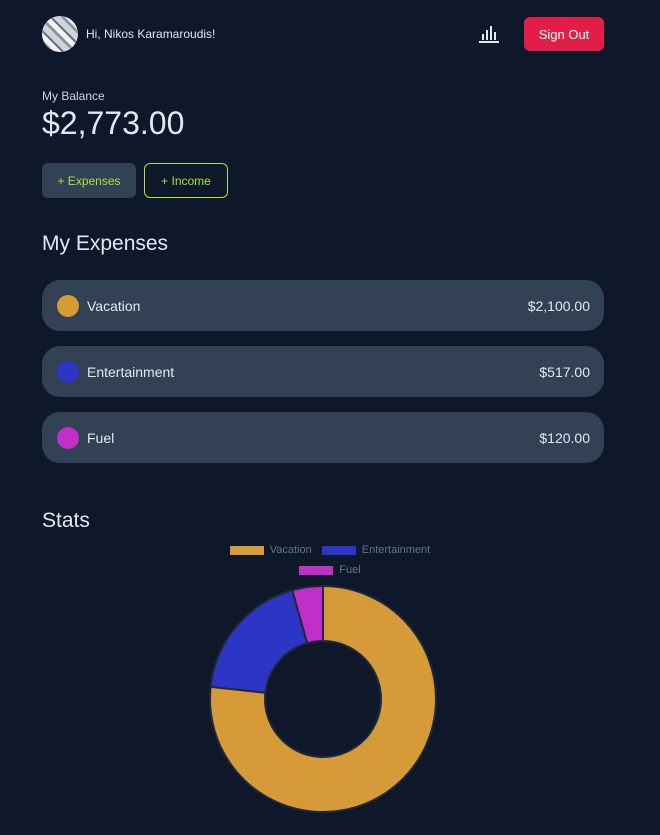 This screenshot has width=660, height=835. What do you see at coordinates (558, 305) in the screenshot?
I see `expense-amount: $2,100.00` at bounding box center [558, 305].